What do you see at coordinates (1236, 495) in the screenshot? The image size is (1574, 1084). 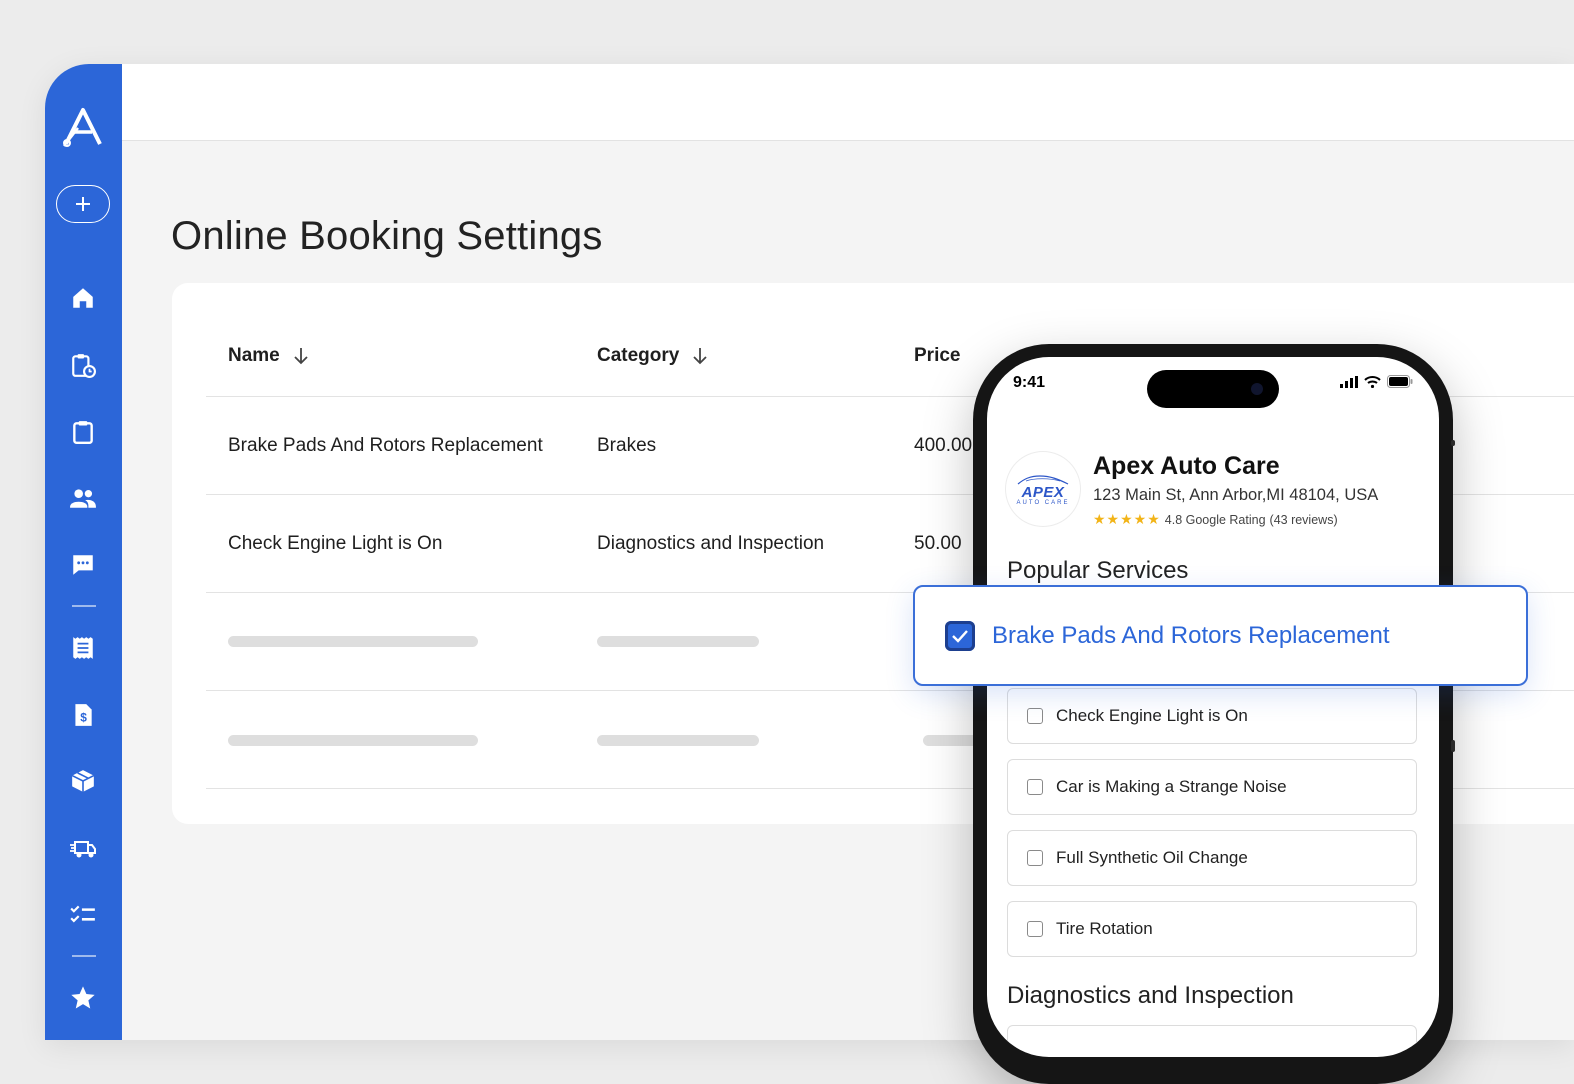 I see `shop-address: 123 Main St, Ann Arbor,MI 48104, USA` at bounding box center [1236, 495].